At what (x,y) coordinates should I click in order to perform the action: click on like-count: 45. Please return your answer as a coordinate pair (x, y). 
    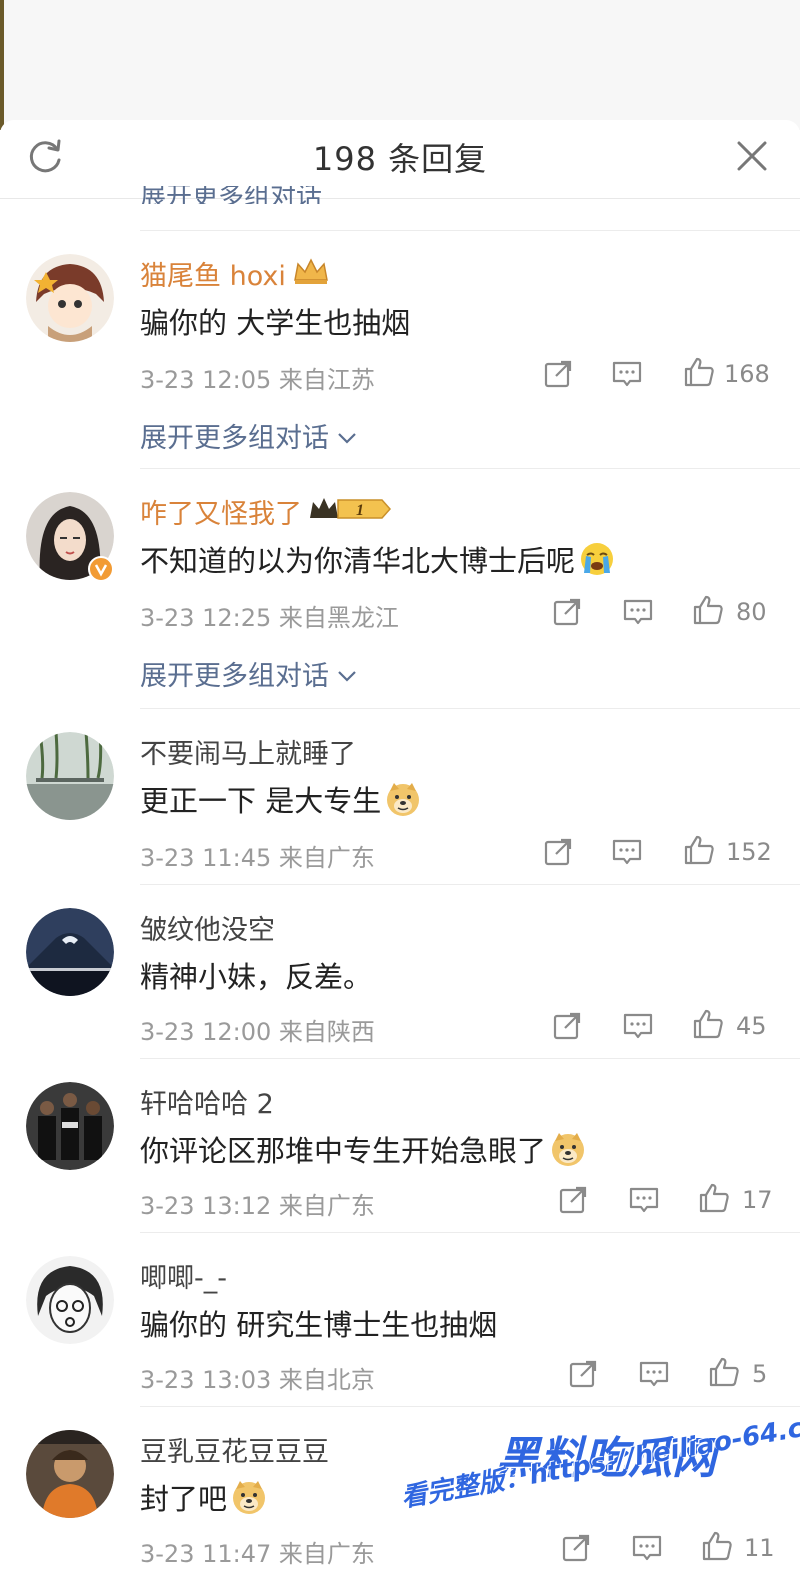
    Looking at the image, I should click on (751, 1026).